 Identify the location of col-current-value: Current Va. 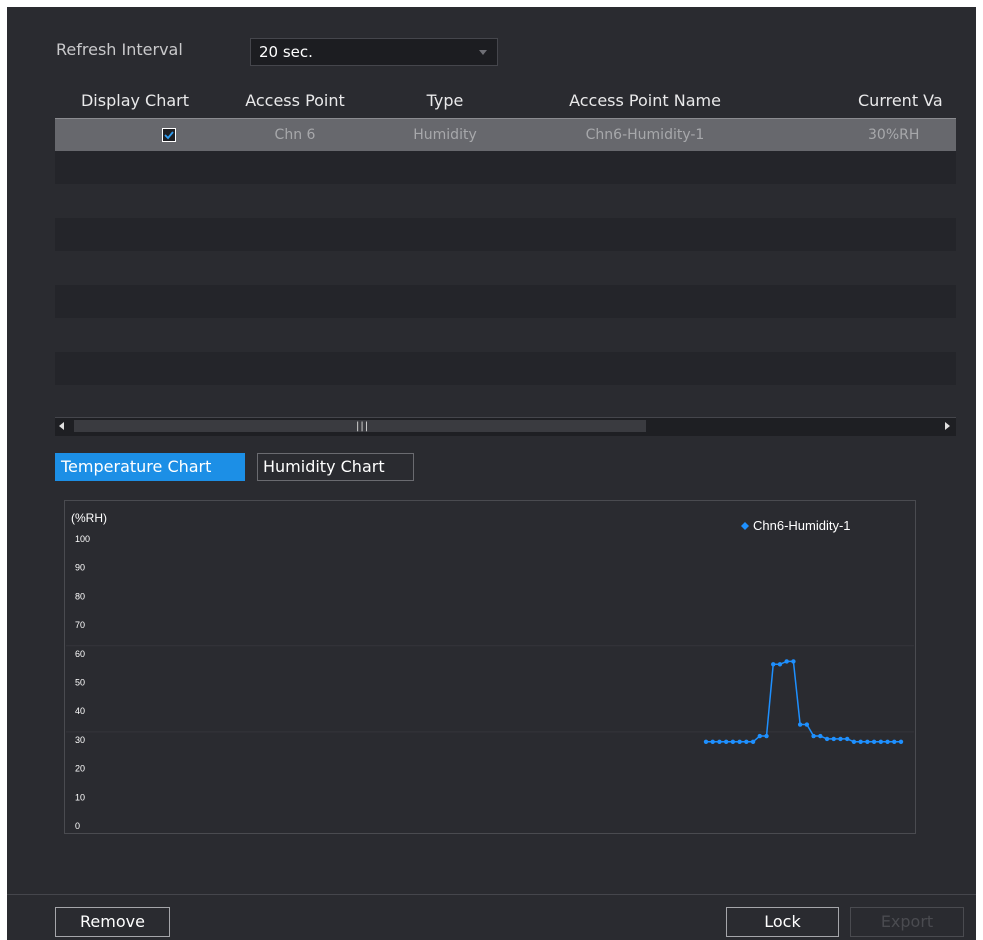
(865, 101).